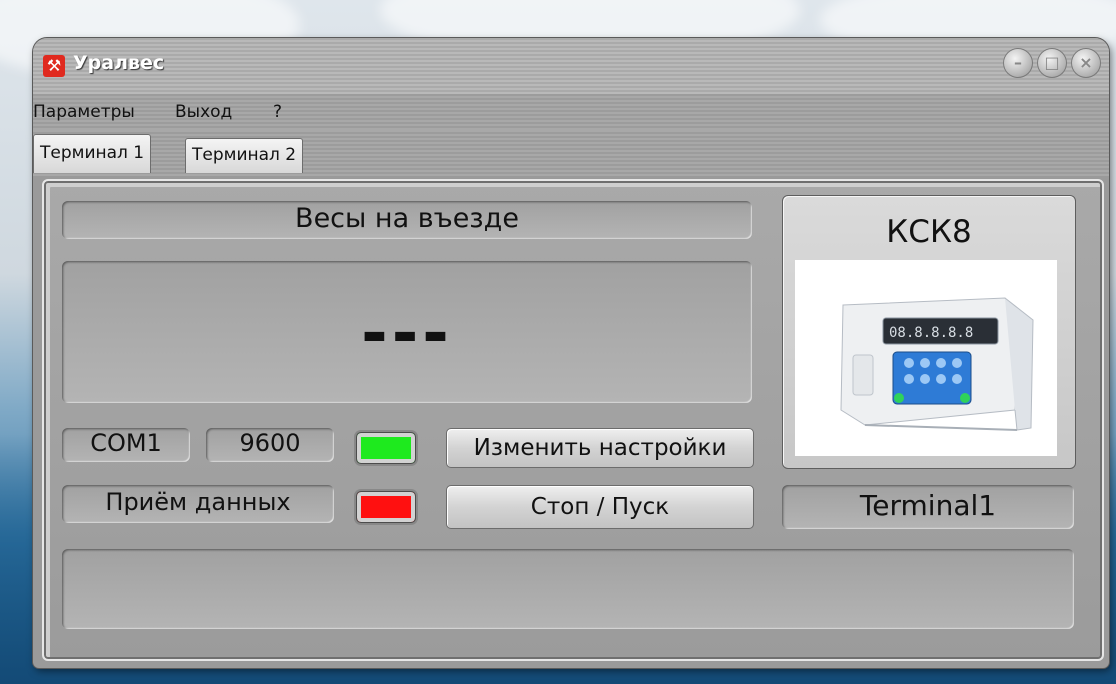 Image resolution: width=1116 pixels, height=684 pixels. What do you see at coordinates (937, 364) in the screenshot?
I see `weighing-terminal-image: 08.8.8.8.8` at bounding box center [937, 364].